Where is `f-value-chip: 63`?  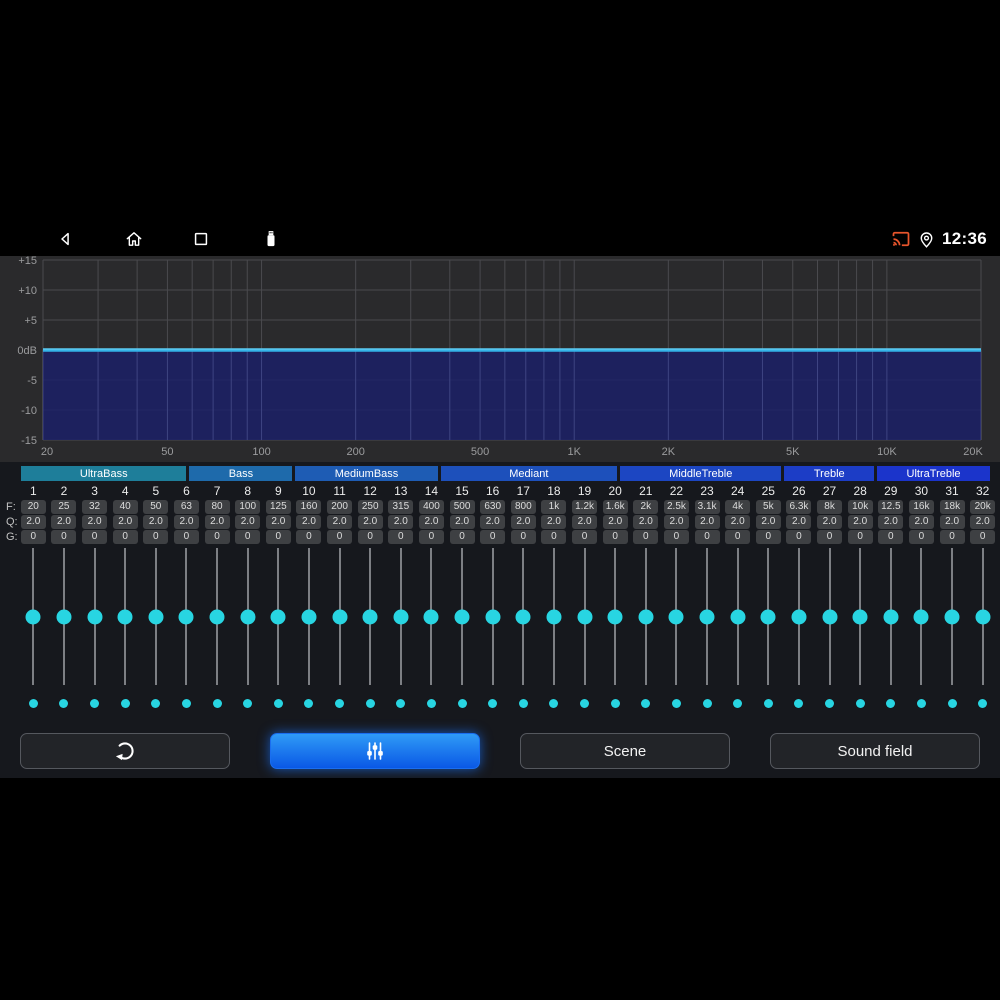
f-value-chip: 63 is located at coordinates (186, 507).